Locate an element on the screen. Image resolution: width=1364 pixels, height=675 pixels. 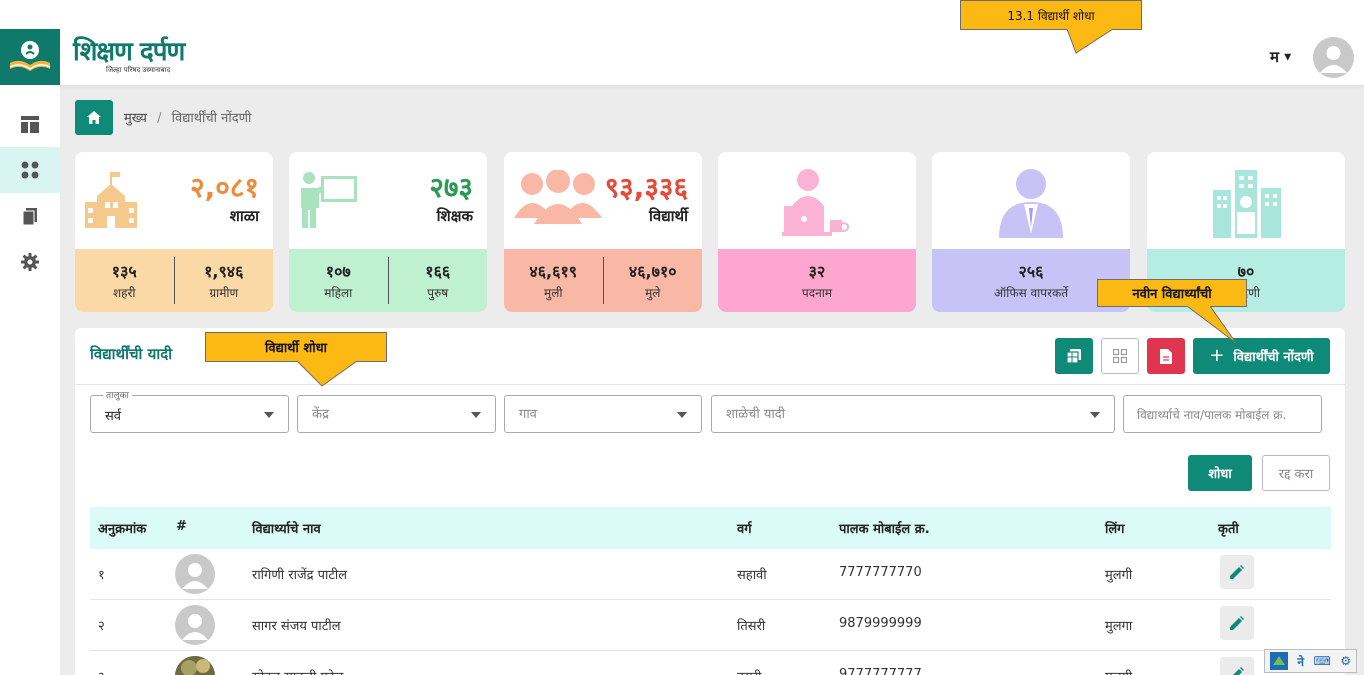
user-menu: म ▼ is located at coordinates (1280, 57).